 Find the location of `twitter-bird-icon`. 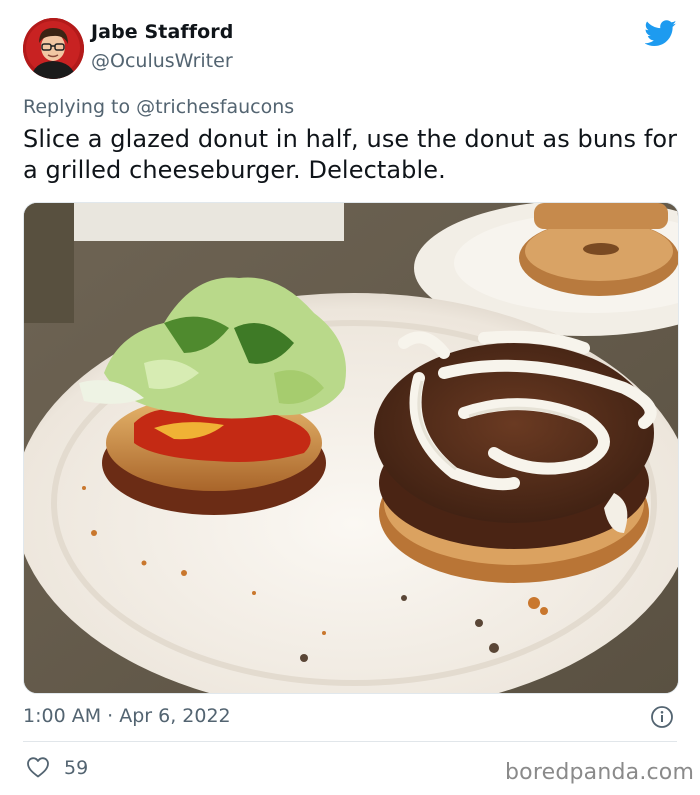

twitter-bird-icon is located at coordinates (661, 33).